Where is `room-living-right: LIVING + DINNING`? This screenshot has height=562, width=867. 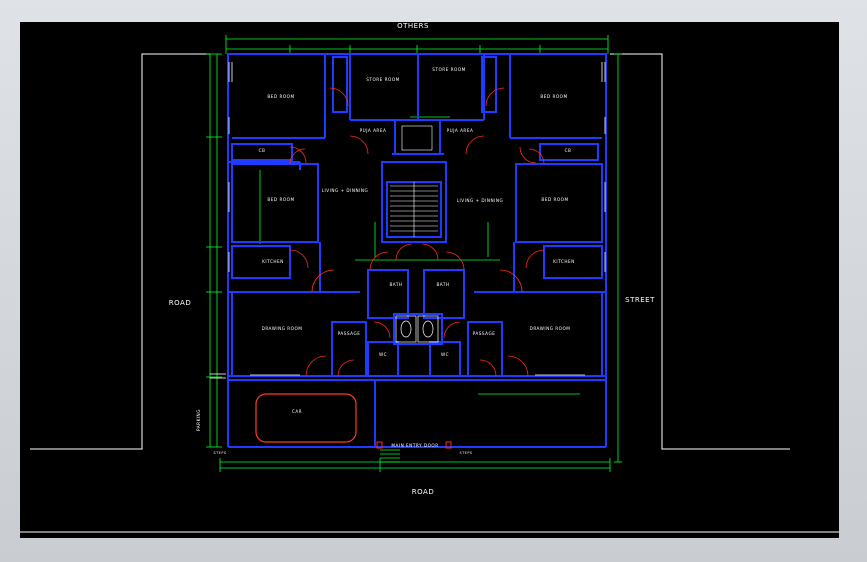
room-living-right: LIVING + DINNING is located at coordinates (480, 200).